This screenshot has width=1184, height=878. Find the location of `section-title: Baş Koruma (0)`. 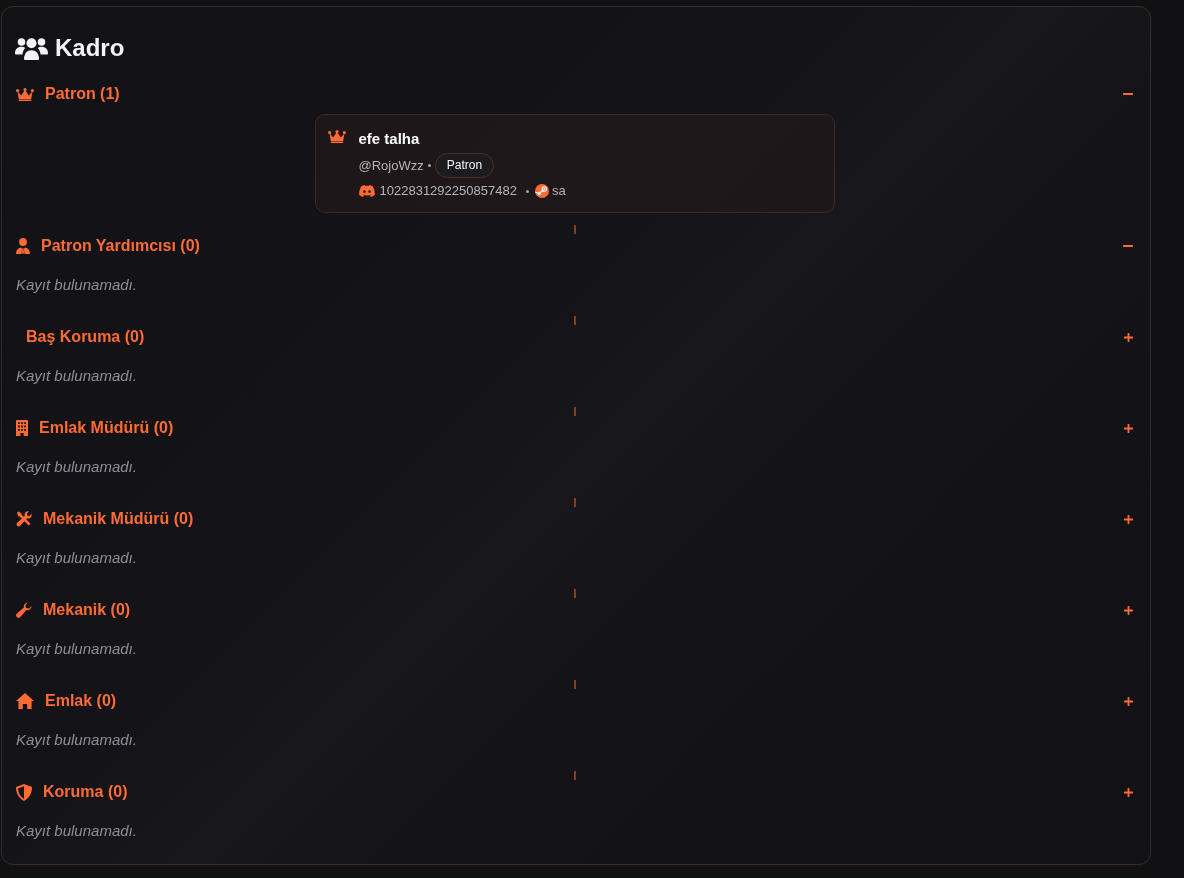

section-title: Baş Koruma (0) is located at coordinates (85, 337).